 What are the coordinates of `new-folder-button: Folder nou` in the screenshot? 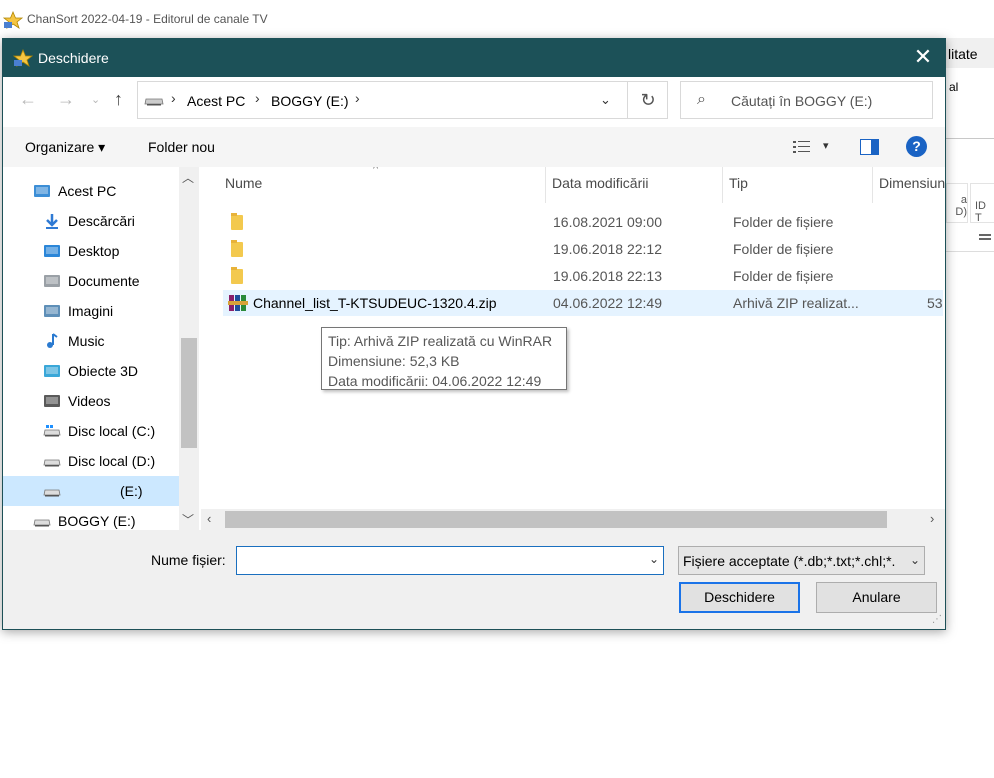 It's located at (181, 147).